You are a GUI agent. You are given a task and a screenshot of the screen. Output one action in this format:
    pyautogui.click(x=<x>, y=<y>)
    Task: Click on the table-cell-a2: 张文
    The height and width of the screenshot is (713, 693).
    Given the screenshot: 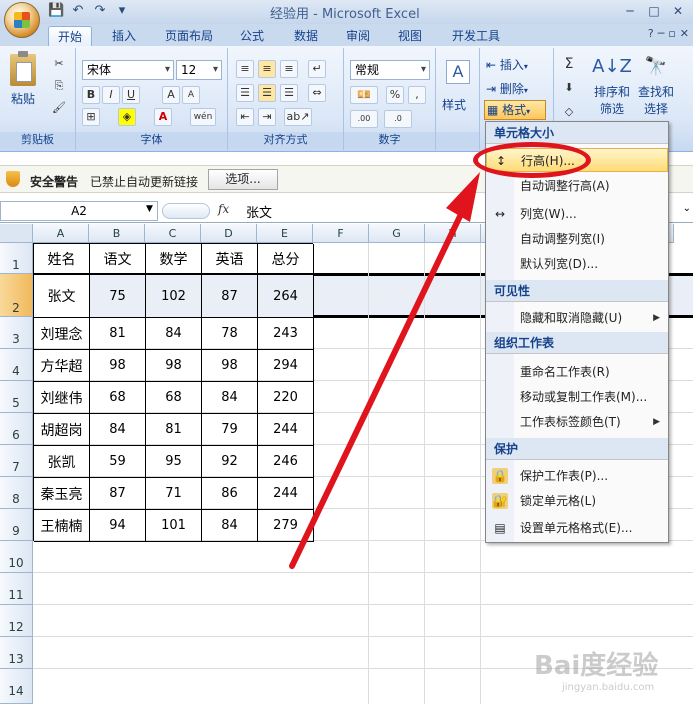 What is the action you would take?
    pyautogui.click(x=62, y=296)
    